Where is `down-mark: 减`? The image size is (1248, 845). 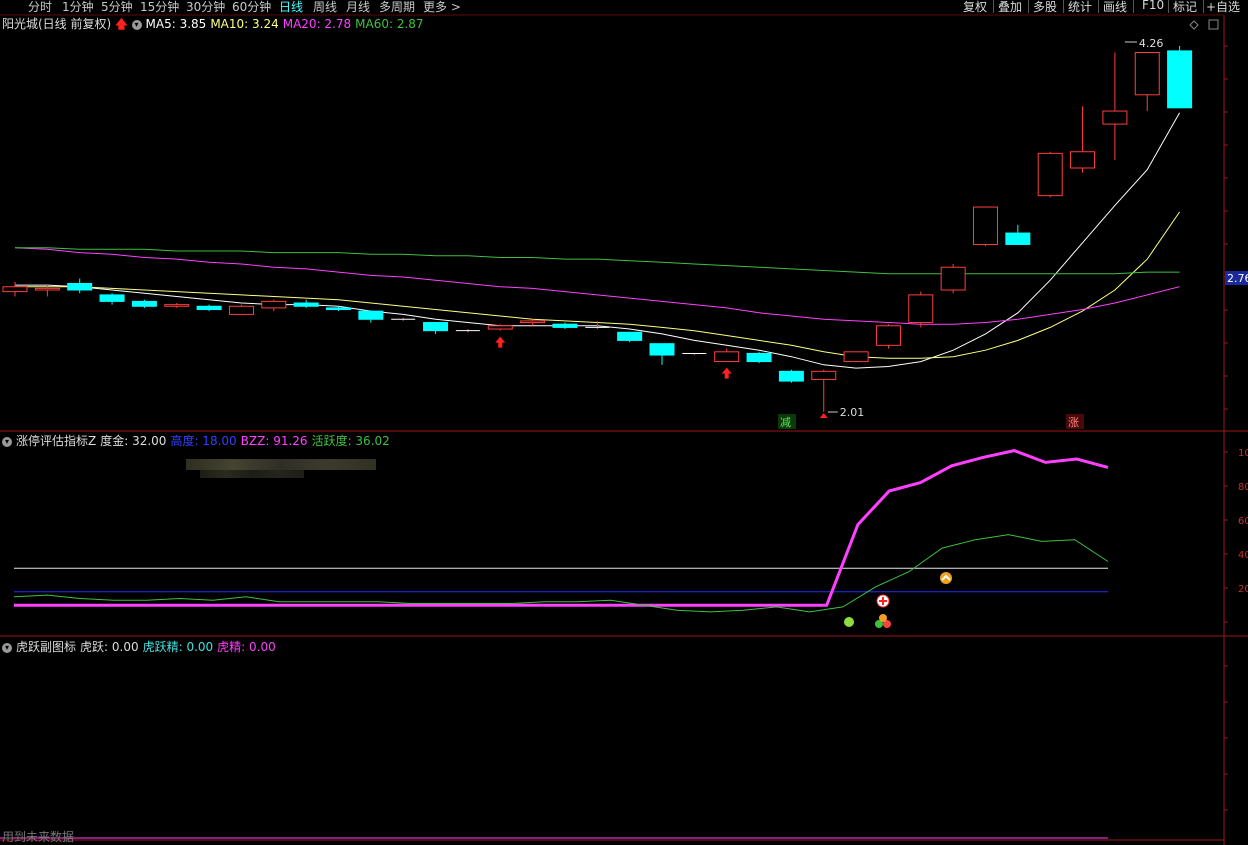
down-mark: 减 is located at coordinates (785, 422).